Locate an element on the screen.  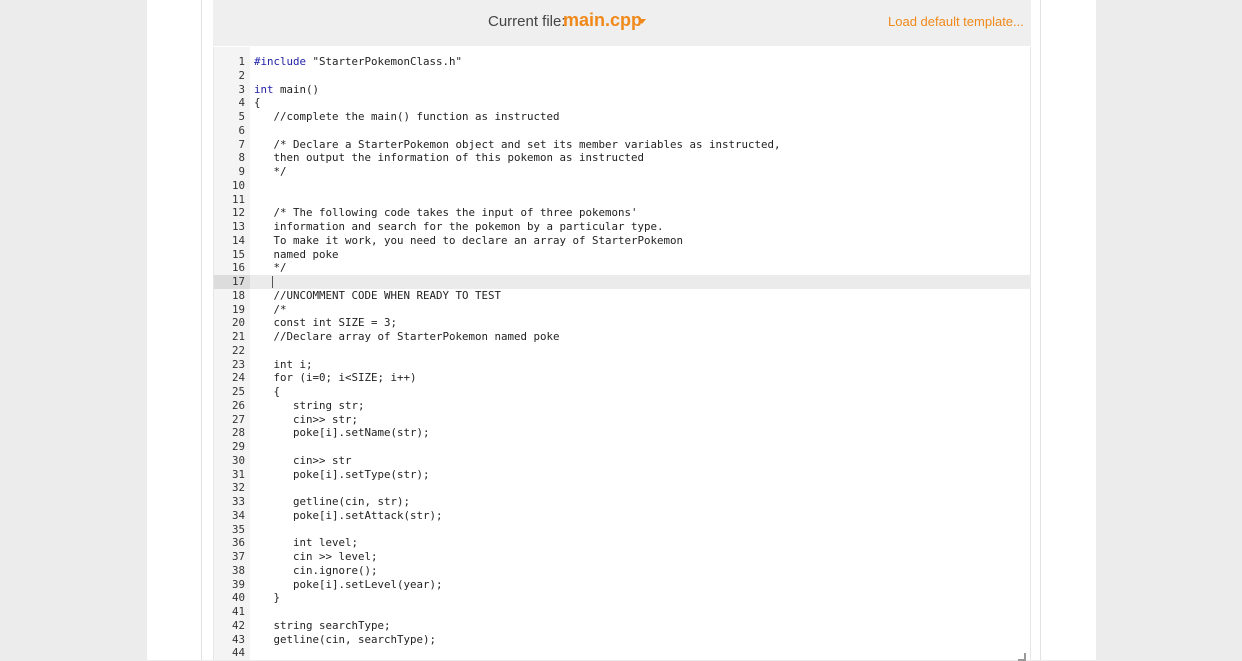
code-text: //UNCOMMENT CODE WHEN READY TO TEST is located at coordinates (378, 295).